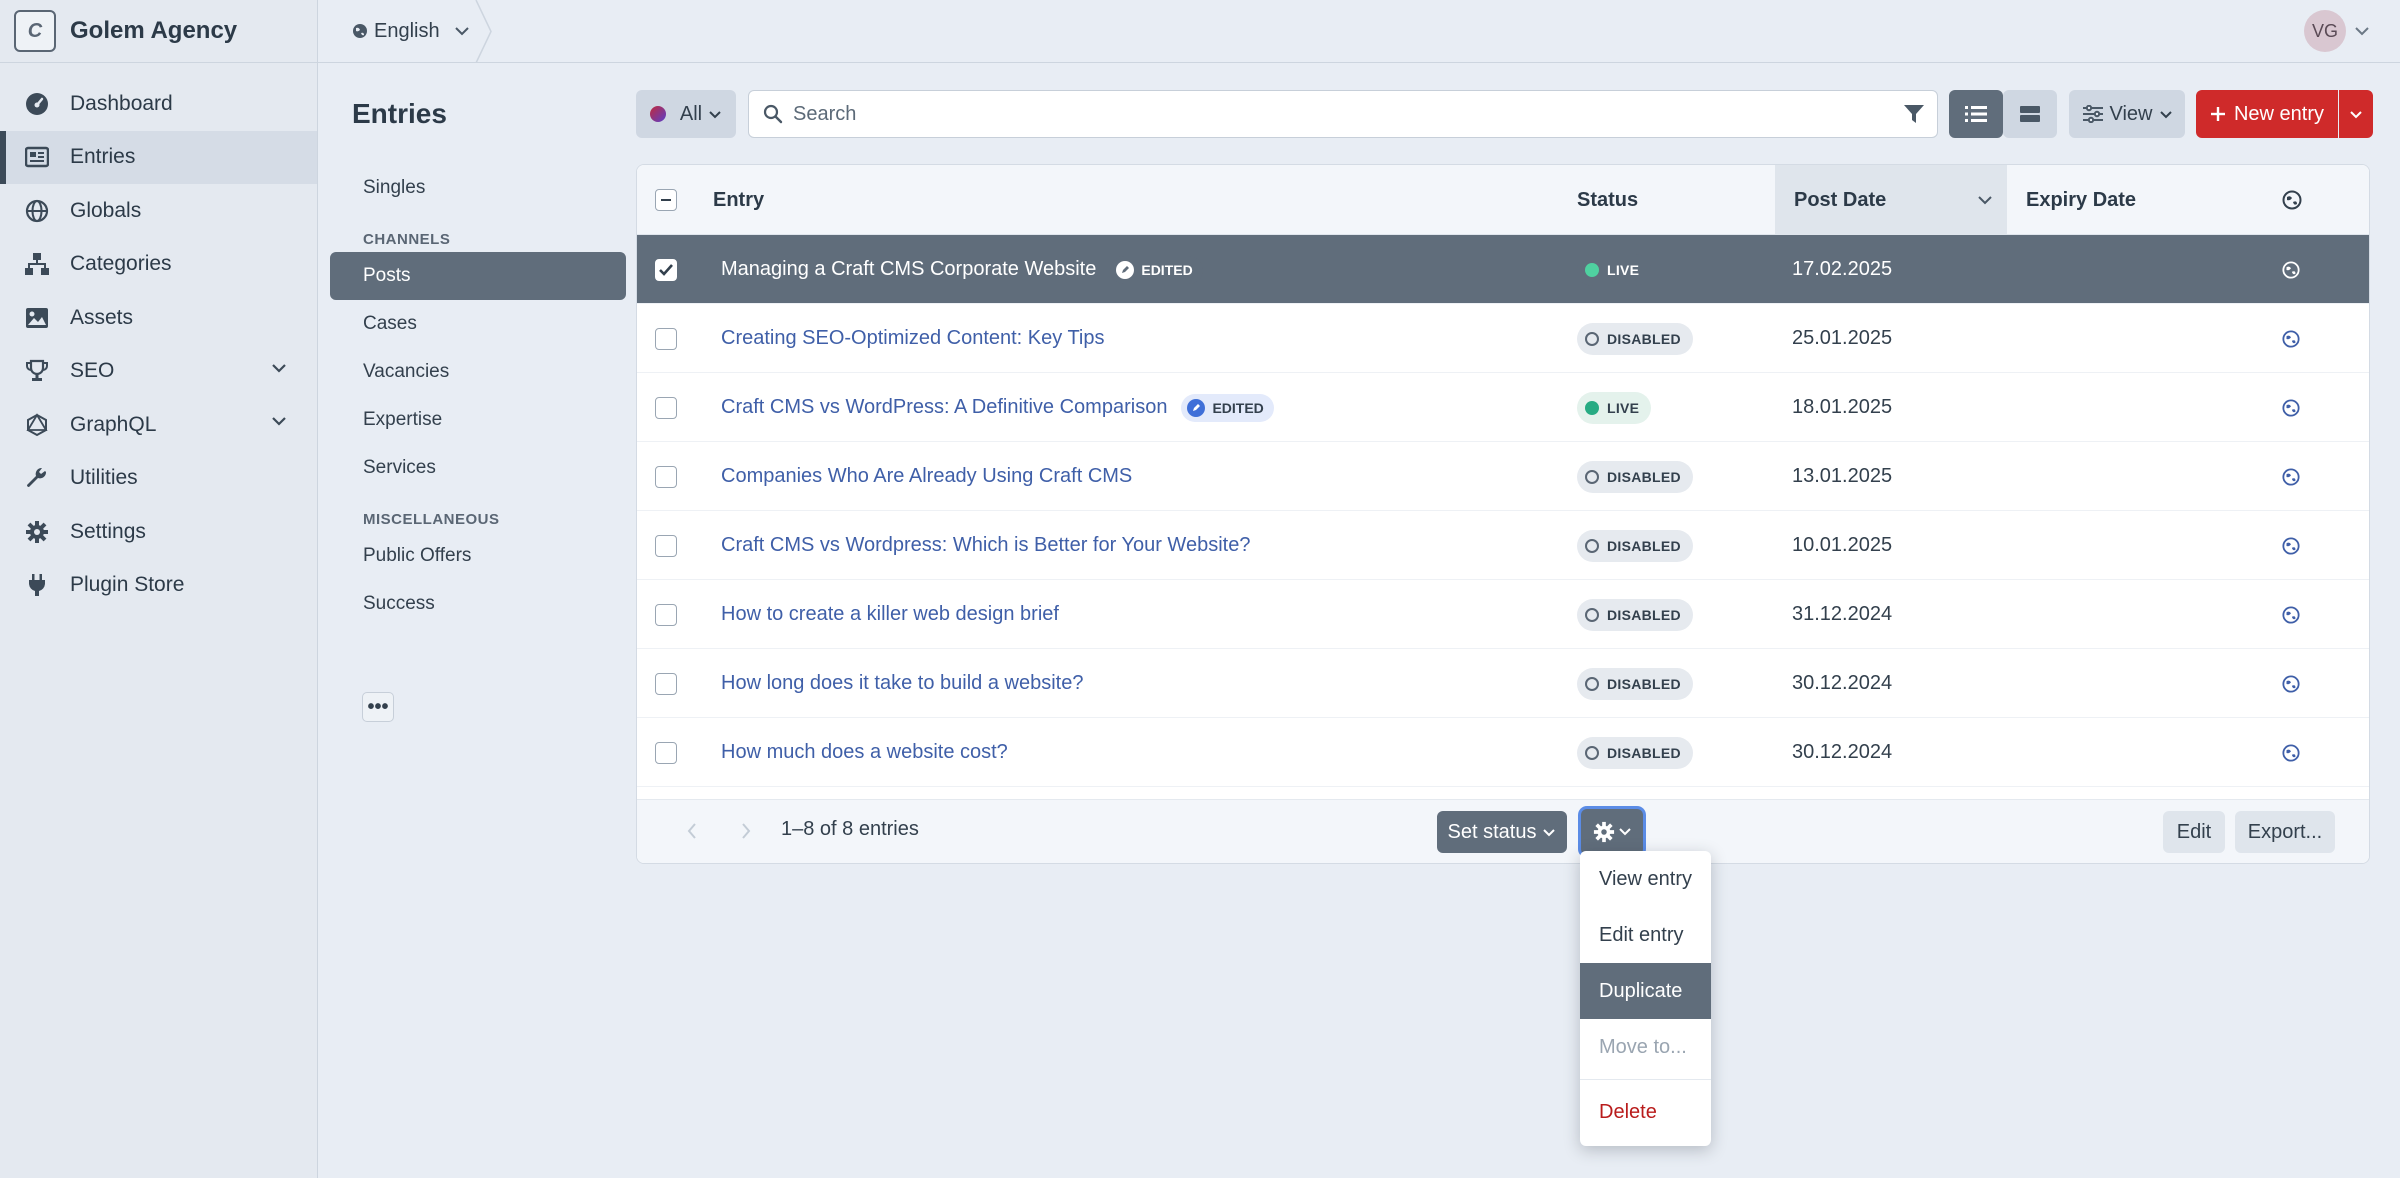 The image size is (2400, 1178). What do you see at coordinates (478, 420) in the screenshot?
I see `source-item-expertise: Expertise` at bounding box center [478, 420].